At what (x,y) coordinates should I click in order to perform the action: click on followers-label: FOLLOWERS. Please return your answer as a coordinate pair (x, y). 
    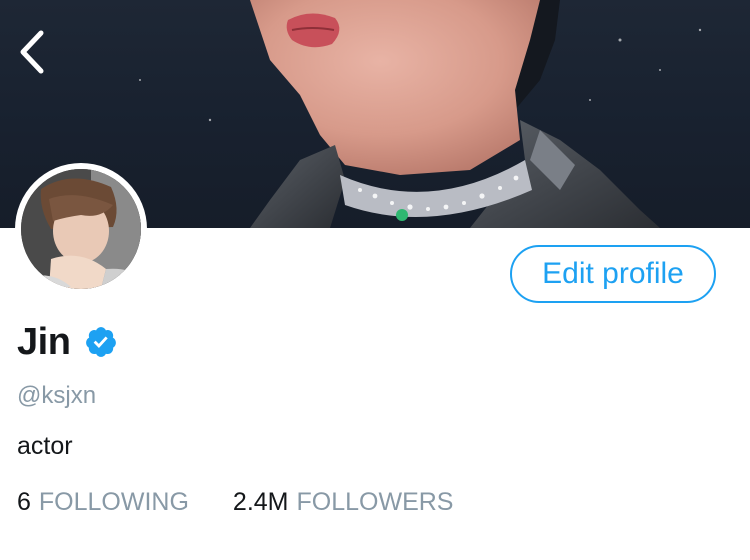
    Looking at the image, I should click on (375, 502).